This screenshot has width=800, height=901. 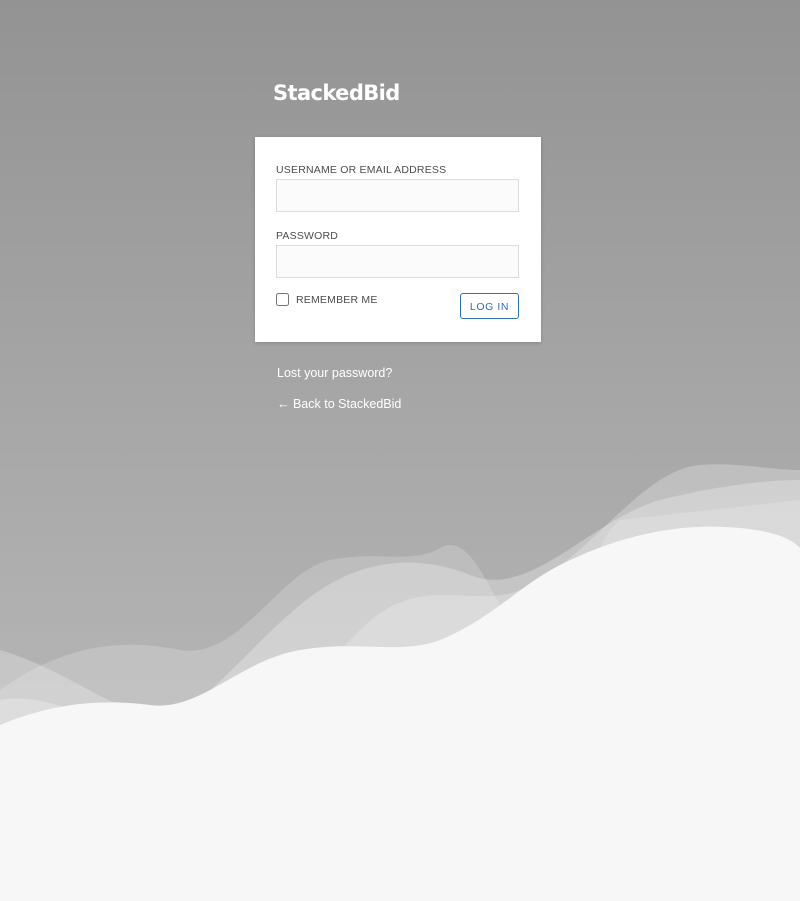 What do you see at coordinates (361, 170) in the screenshot?
I see `username-label: USERNAME OR EMAIL ADDRESS` at bounding box center [361, 170].